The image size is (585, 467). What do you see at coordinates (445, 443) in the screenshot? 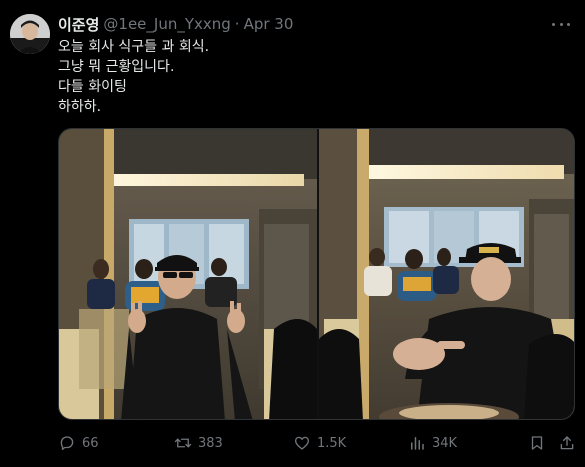
I see `views-count: 34K` at bounding box center [445, 443].